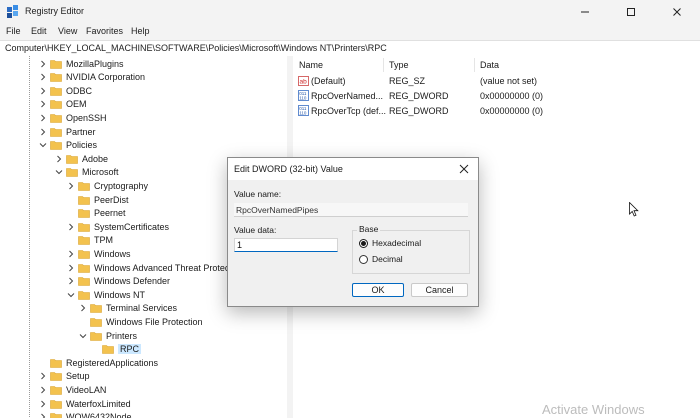 This screenshot has width=700, height=418. What do you see at coordinates (96, 213) in the screenshot?
I see `tree-item: Peernet` at bounding box center [96, 213].